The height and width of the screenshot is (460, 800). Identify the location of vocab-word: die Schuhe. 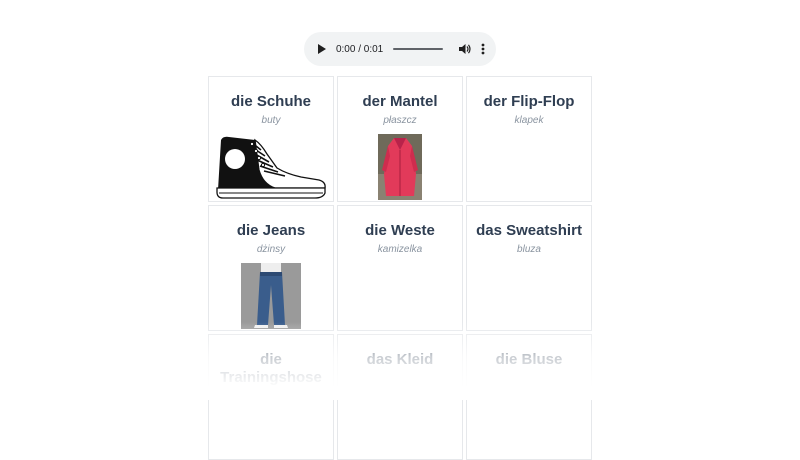
(271, 101).